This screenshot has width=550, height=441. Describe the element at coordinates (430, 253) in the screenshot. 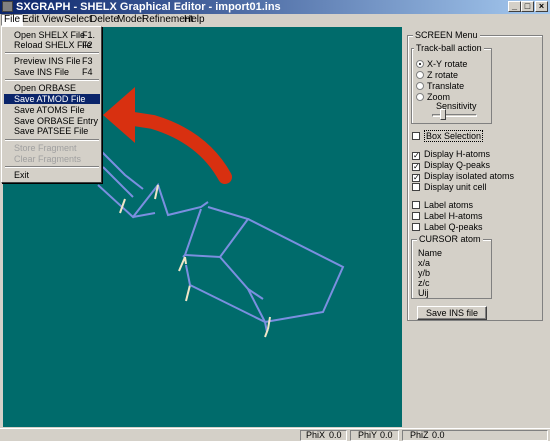

I see `cursor-field-name: Name` at that location.